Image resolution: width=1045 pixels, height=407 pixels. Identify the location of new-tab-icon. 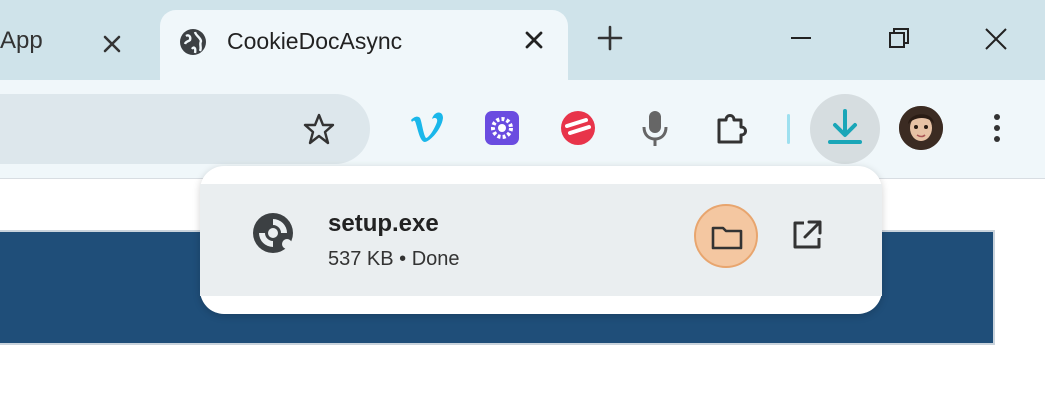
(610, 38).